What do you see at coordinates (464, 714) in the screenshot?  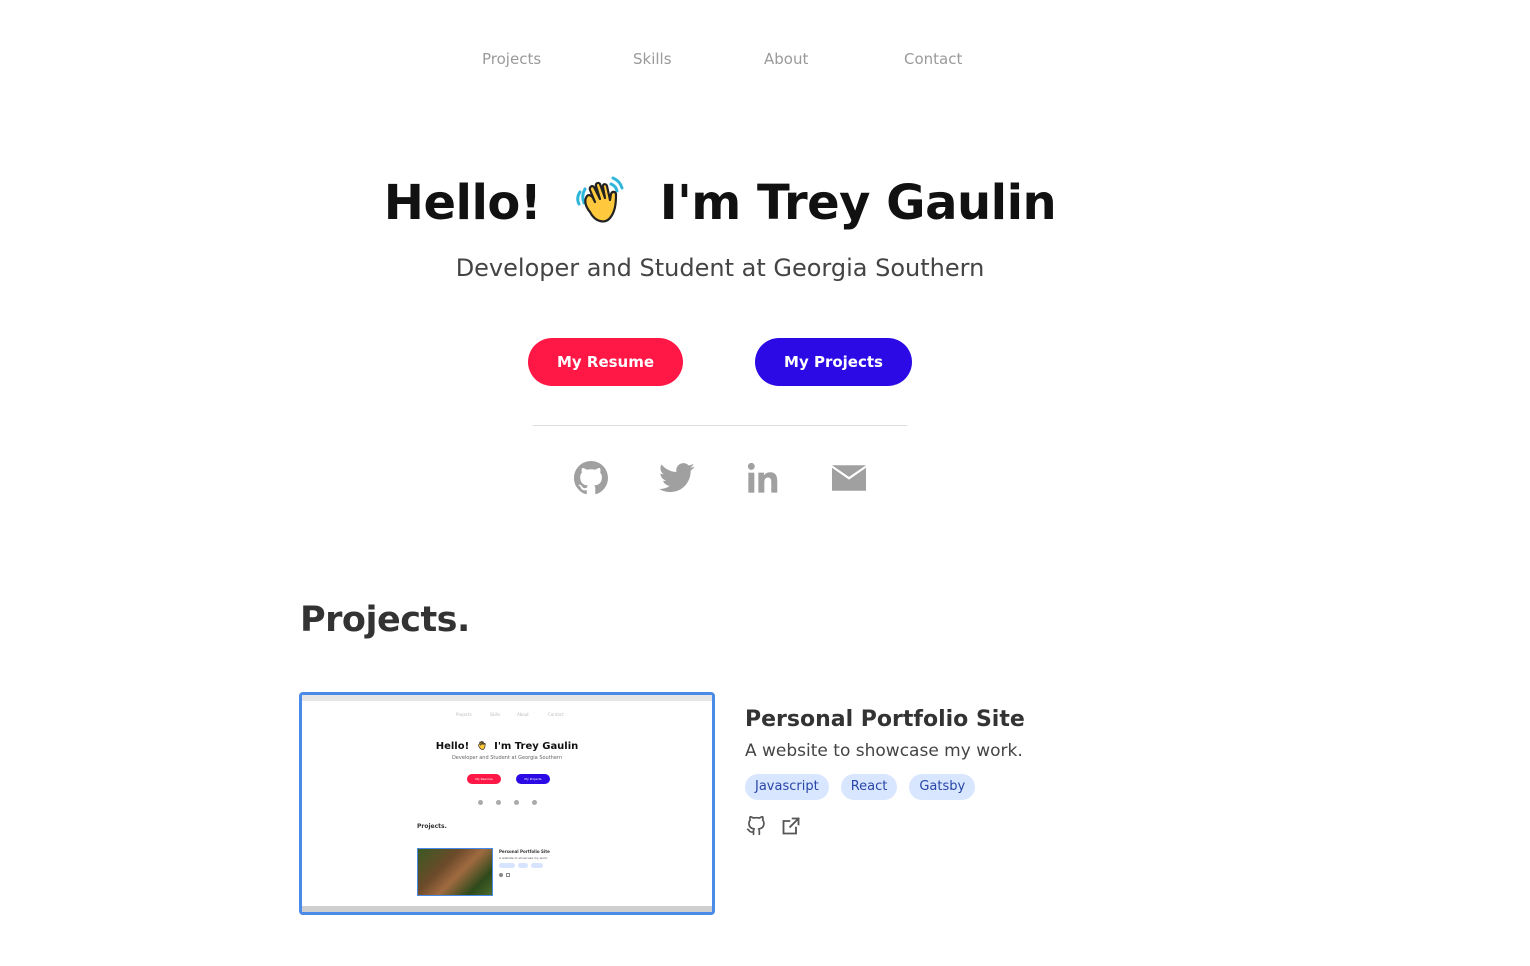 I see `preview-nav-item: Projects` at bounding box center [464, 714].